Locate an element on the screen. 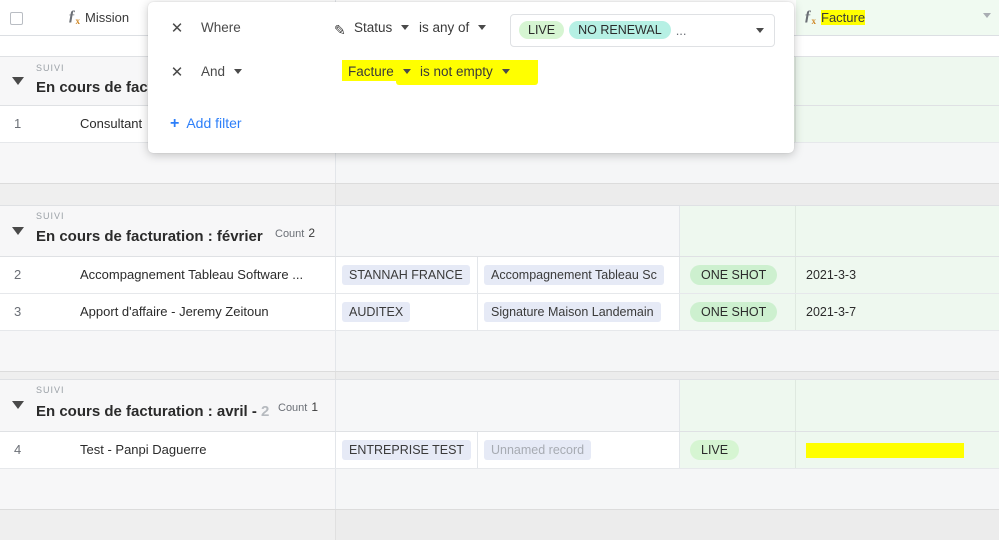  client-chip: STANNAH FRANCE is located at coordinates (406, 275).